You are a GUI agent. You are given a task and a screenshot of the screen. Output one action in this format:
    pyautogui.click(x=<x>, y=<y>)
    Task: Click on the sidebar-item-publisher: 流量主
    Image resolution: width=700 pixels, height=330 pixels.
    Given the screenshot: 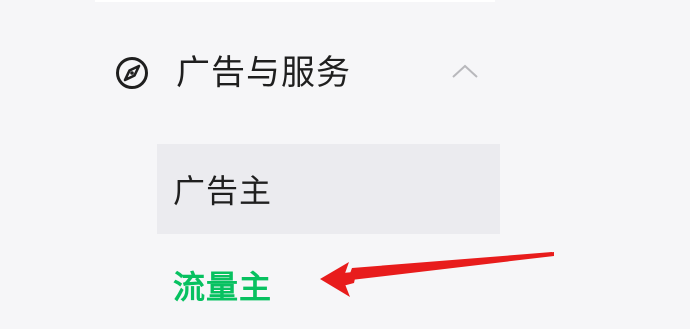 What is the action you would take?
    pyautogui.click(x=328, y=285)
    